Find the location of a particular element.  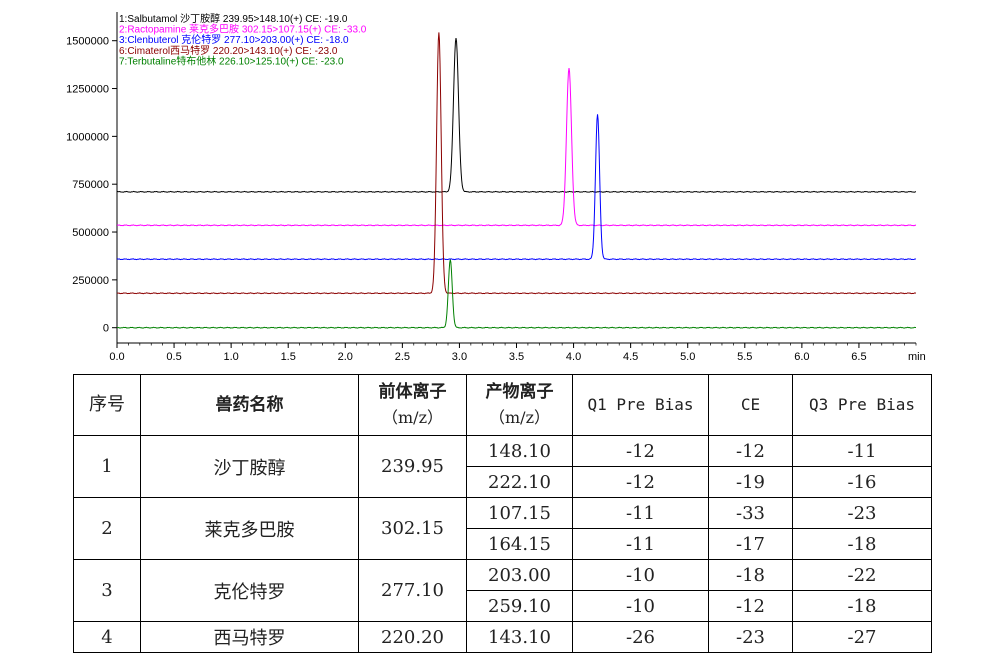

row-drug-name: 克伦特罗 is located at coordinates (249, 590).